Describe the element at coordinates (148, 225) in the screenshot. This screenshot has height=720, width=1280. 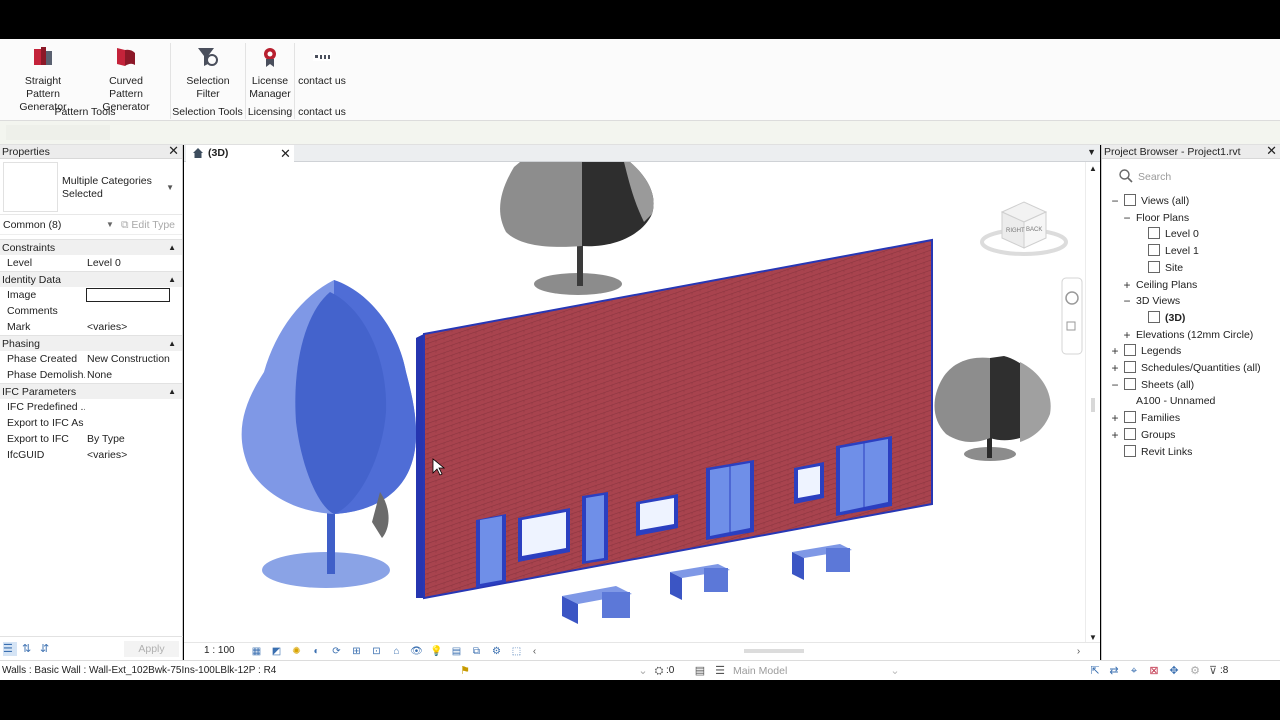
I see `edit-type-button: ⧉ Edit Type` at that location.